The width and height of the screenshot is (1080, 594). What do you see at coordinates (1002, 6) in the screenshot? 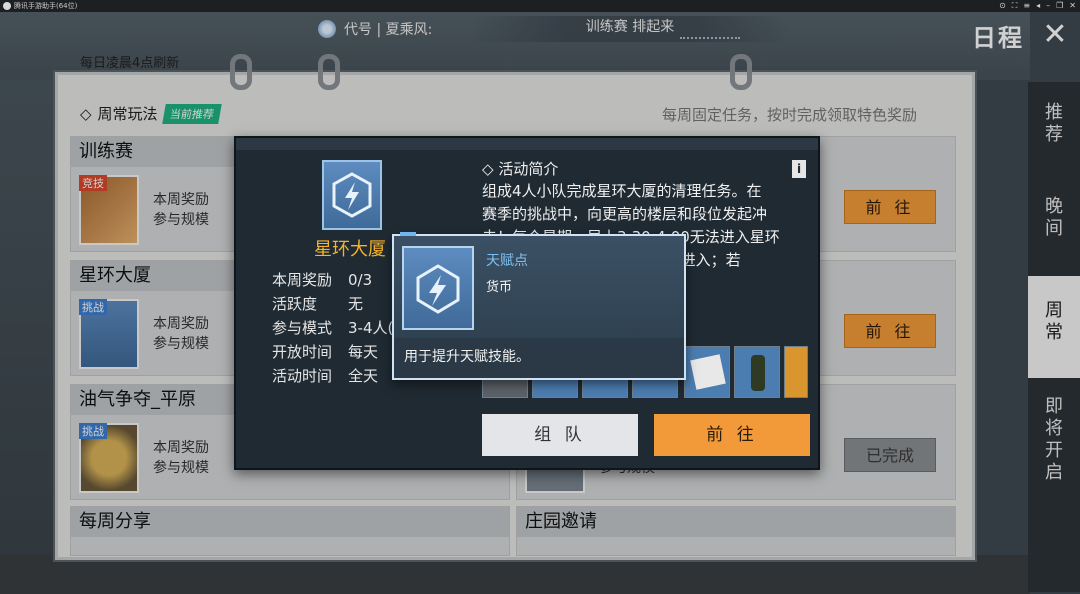
I see `pin-icon: ⊙` at bounding box center [1002, 6].